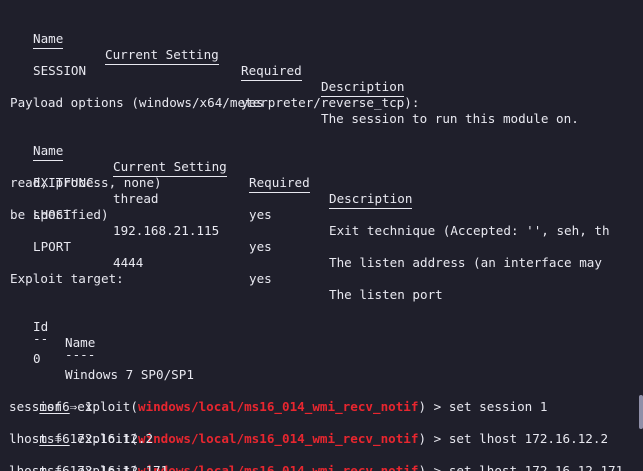  What do you see at coordinates (37, 358) in the screenshot?
I see `target-id: 0` at bounding box center [37, 358].